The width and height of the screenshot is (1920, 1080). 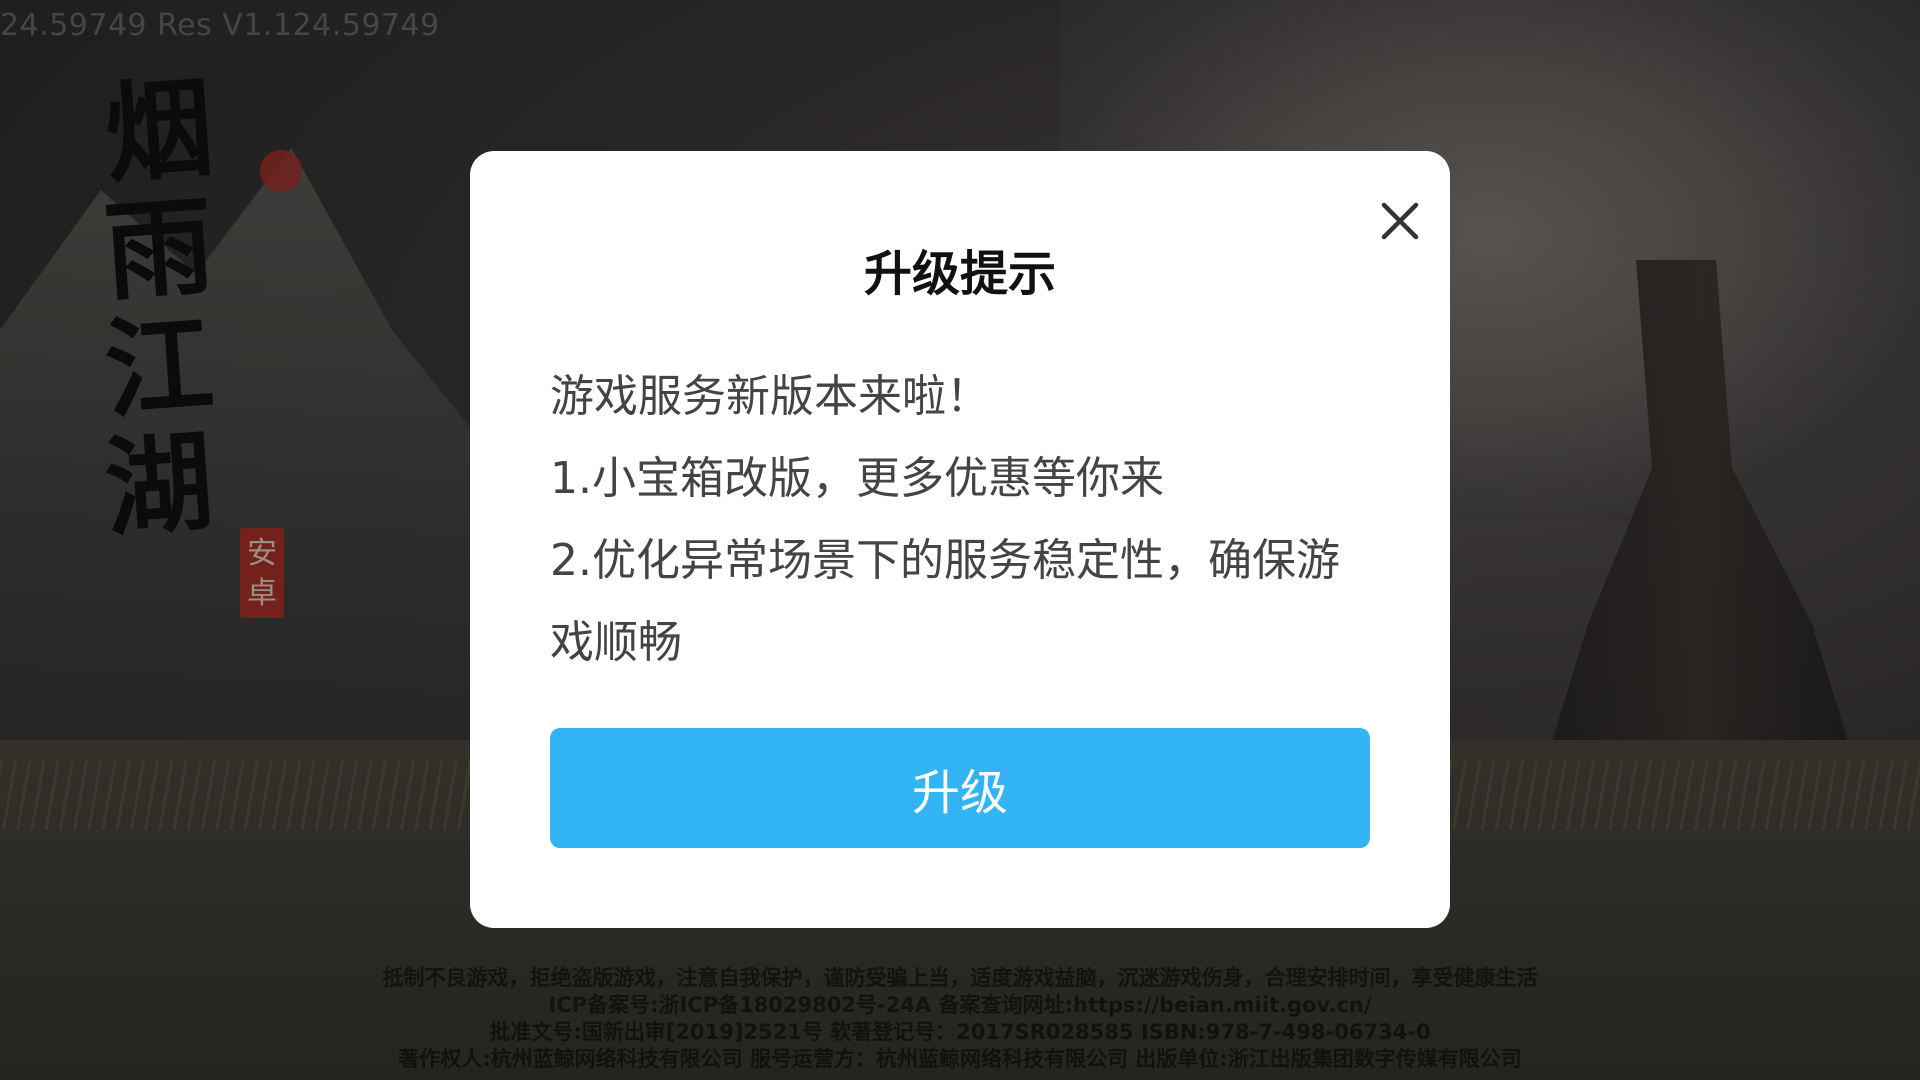 I want to click on upgrade-button: 升级, so click(x=960, y=788).